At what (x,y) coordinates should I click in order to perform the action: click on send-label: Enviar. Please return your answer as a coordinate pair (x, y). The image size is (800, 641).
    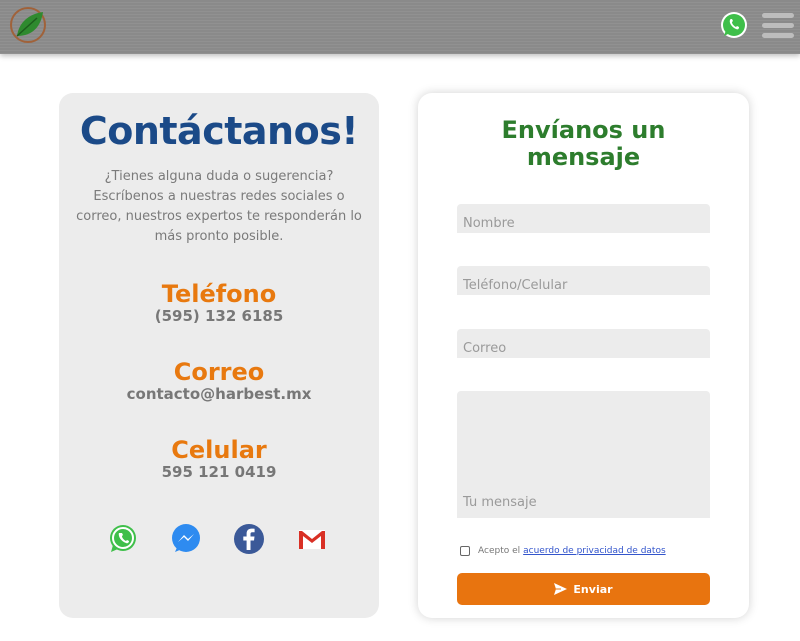
    Looking at the image, I should click on (593, 589).